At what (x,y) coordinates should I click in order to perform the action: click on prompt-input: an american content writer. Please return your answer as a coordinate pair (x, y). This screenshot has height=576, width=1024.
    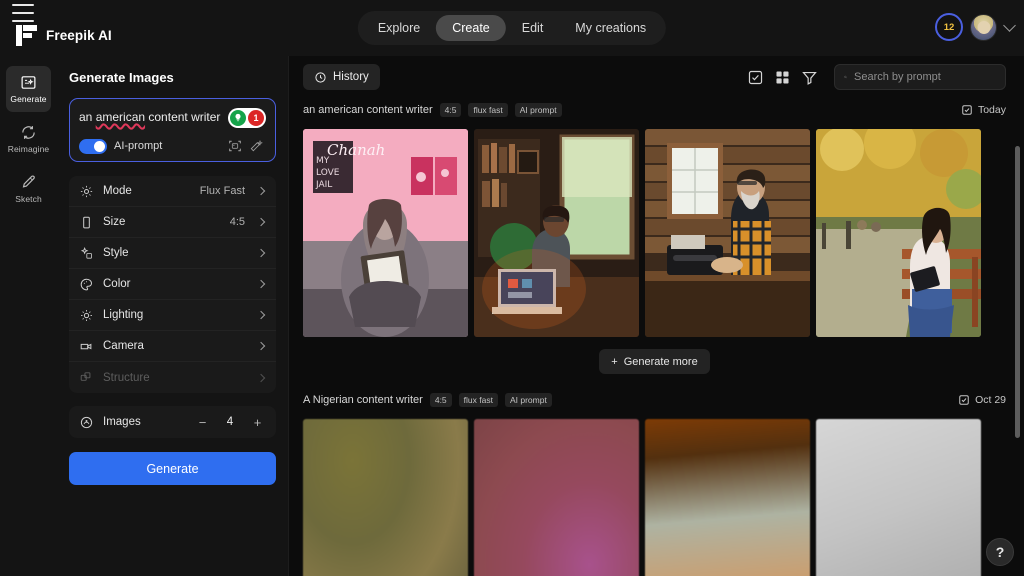
    Looking at the image, I should click on (150, 116).